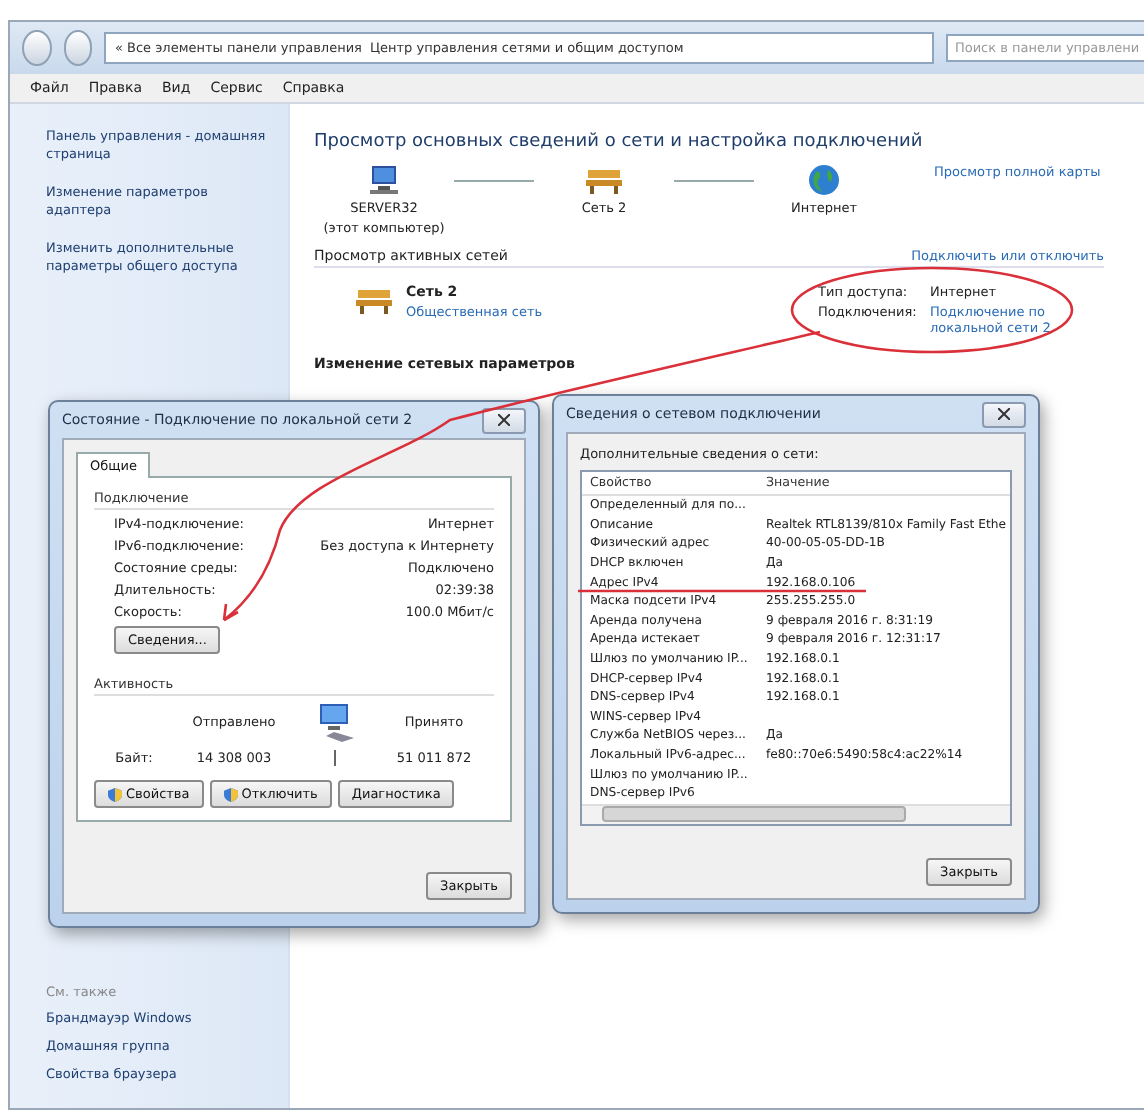  What do you see at coordinates (78, 48) in the screenshot?
I see `forward-button` at bounding box center [78, 48].